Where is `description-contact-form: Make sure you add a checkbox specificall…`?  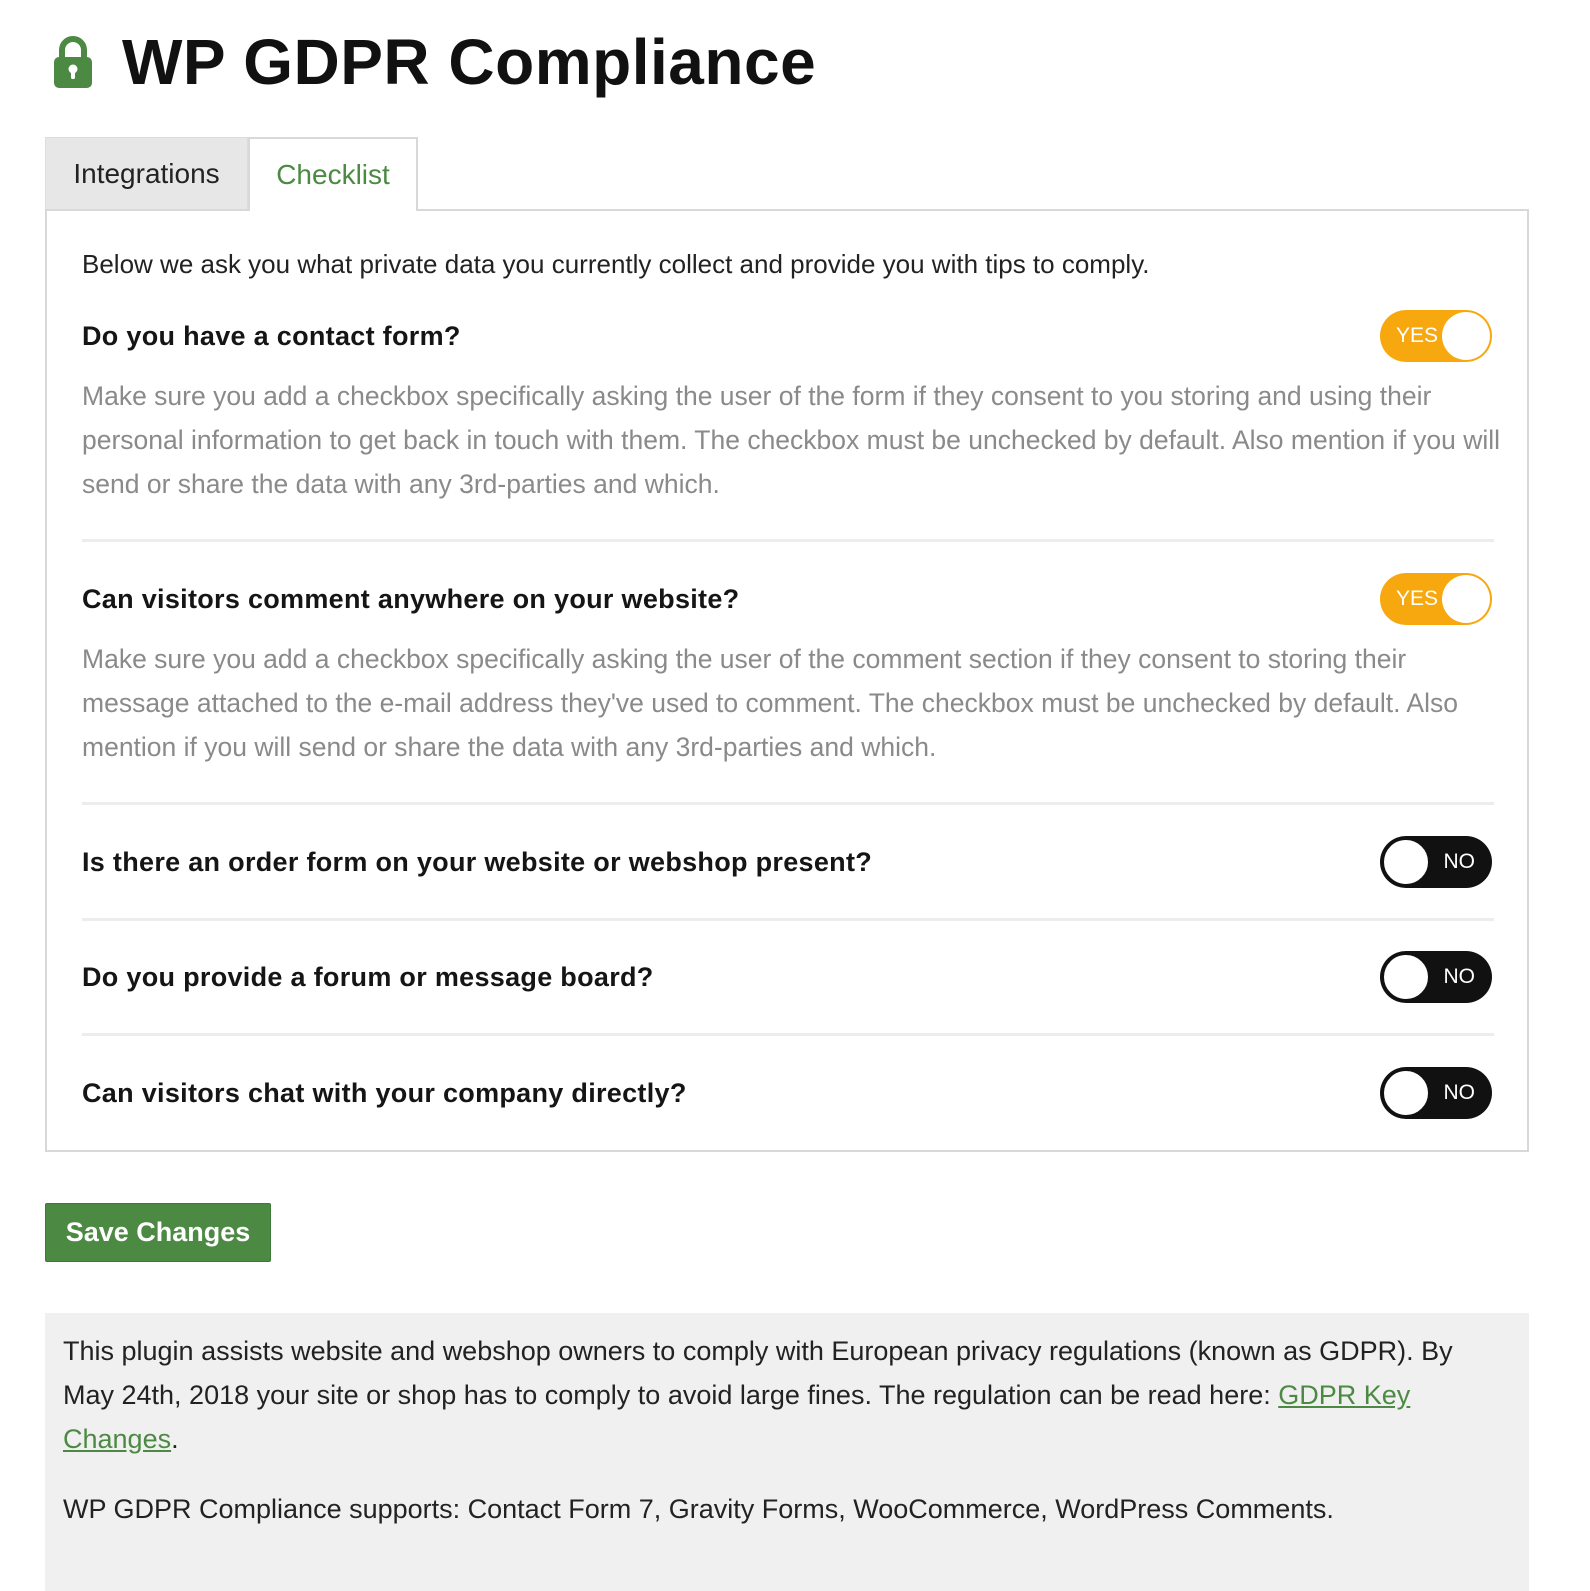
description-contact-form: Make sure you add a checkbox specificall… is located at coordinates (791, 440).